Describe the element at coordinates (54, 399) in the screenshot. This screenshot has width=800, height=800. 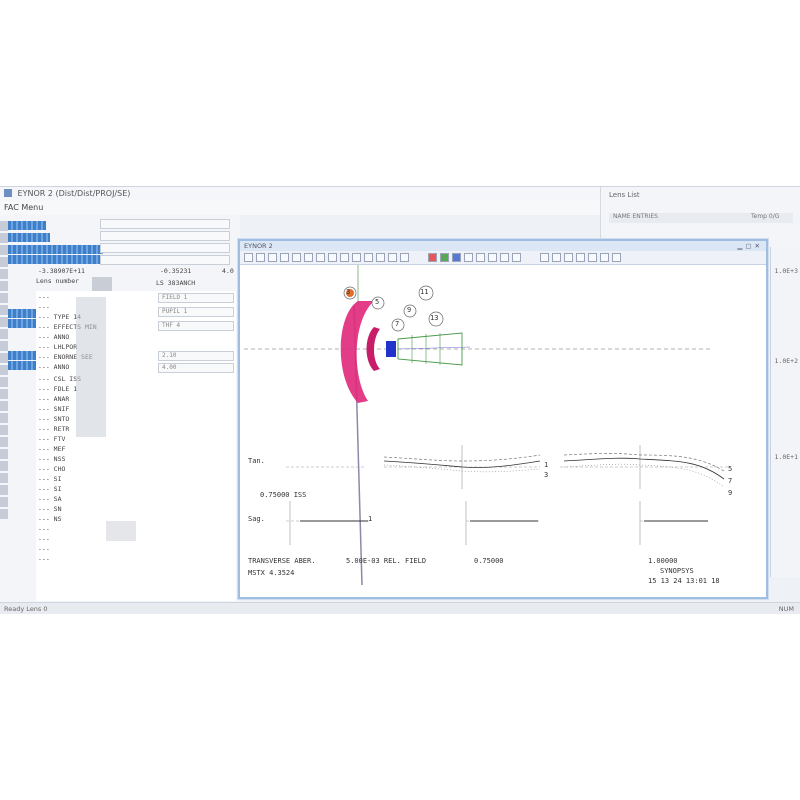
I see `listing-line: --- ANAR` at that location.